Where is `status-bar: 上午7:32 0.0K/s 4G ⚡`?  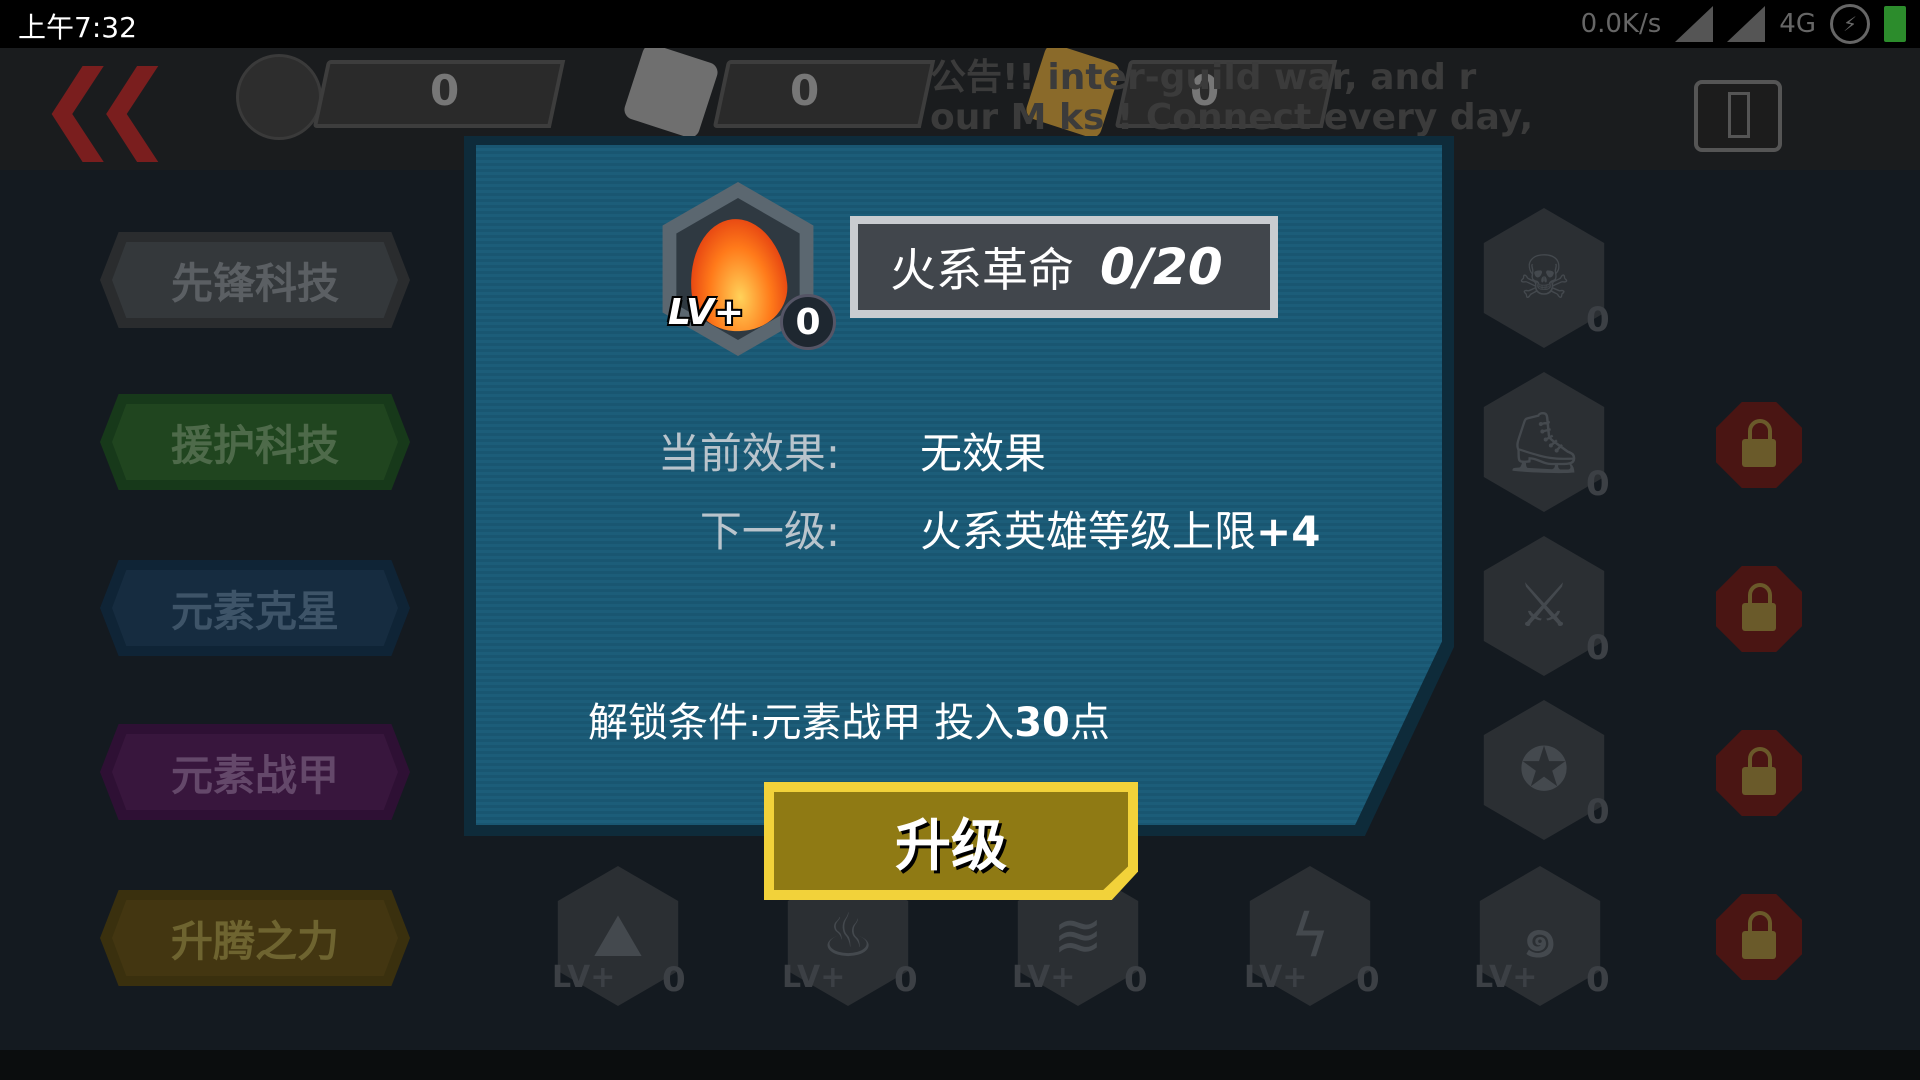 status-bar: 上午7:32 0.0K/s 4G ⚡ is located at coordinates (960, 24).